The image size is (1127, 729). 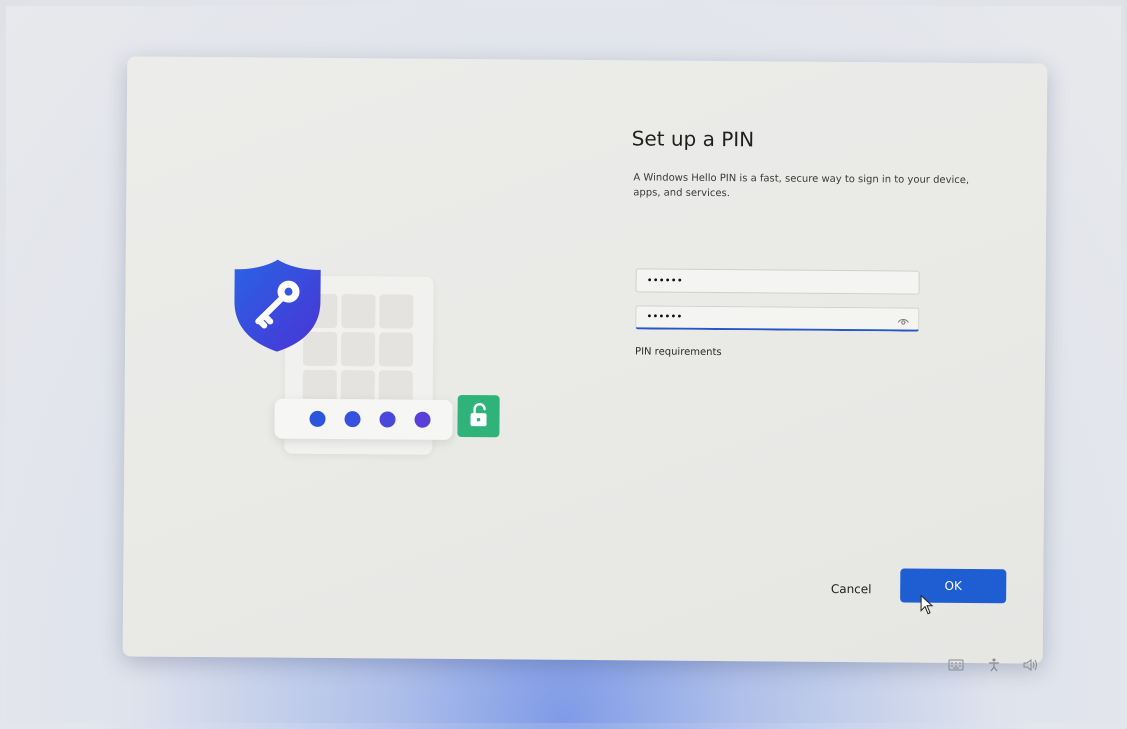 What do you see at coordinates (277, 305) in the screenshot?
I see `shield-key-icon` at bounding box center [277, 305].